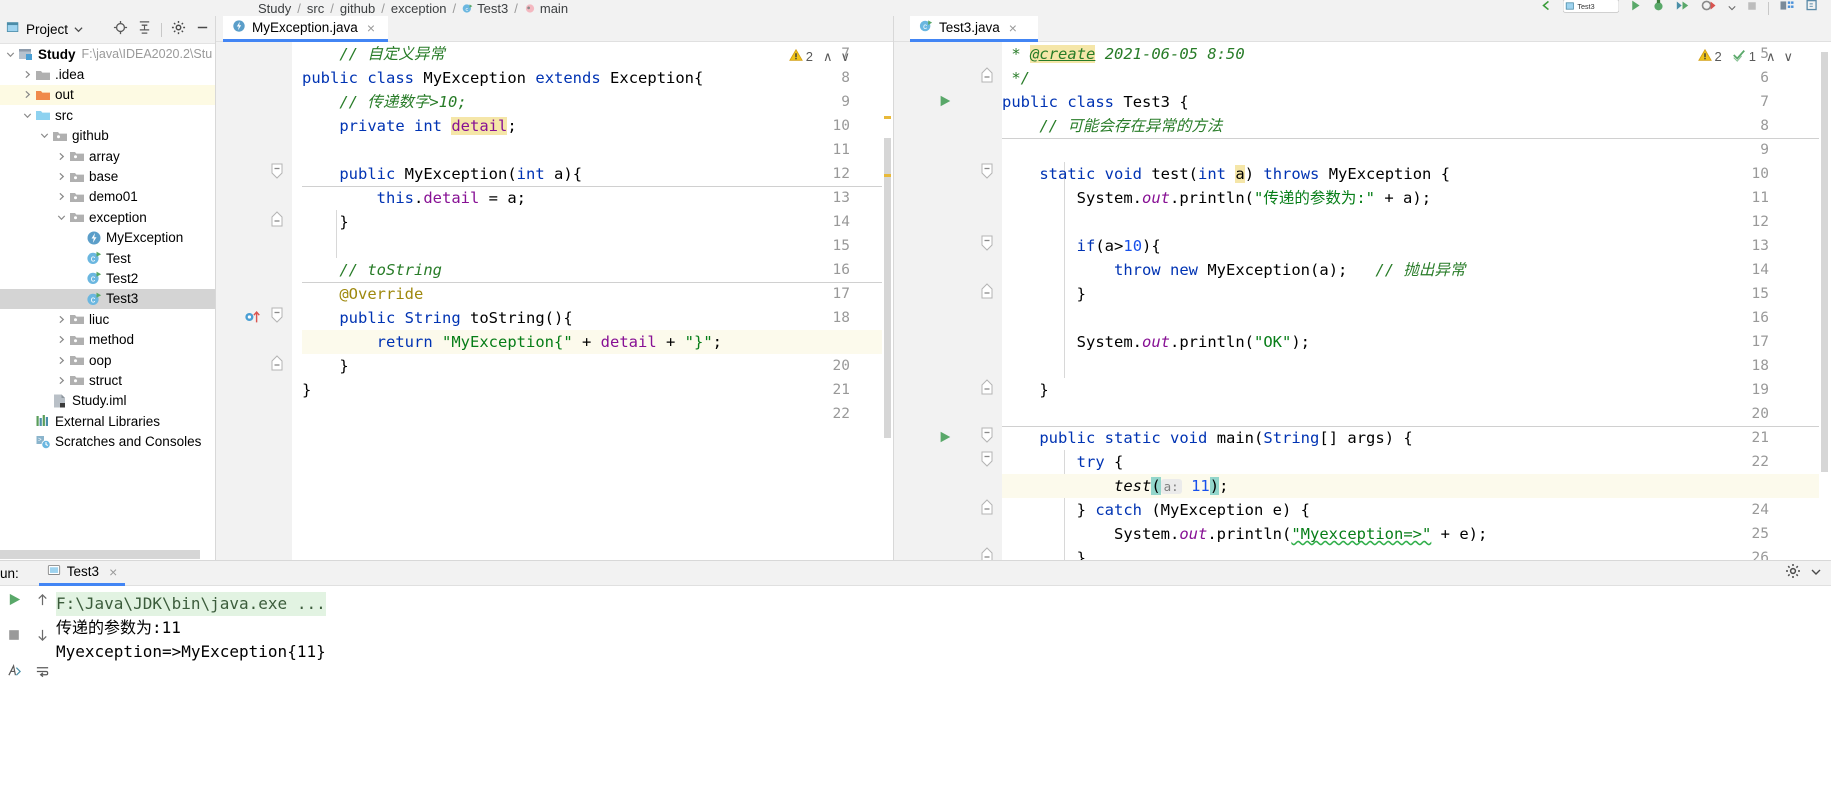 The image size is (1831, 796). I want to click on back-arrow-icon, so click(1546, 8).